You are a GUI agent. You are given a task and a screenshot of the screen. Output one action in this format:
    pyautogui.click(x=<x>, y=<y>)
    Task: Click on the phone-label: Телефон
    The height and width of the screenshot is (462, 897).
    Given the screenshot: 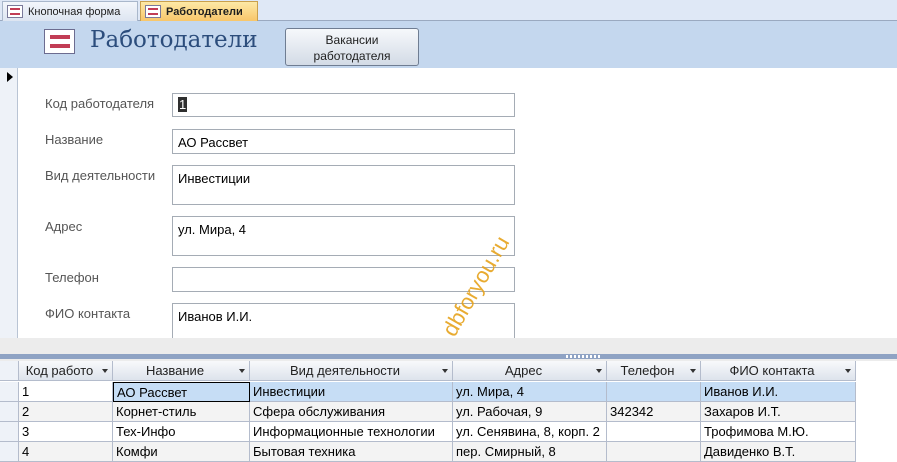 What is the action you would take?
    pyautogui.click(x=72, y=277)
    